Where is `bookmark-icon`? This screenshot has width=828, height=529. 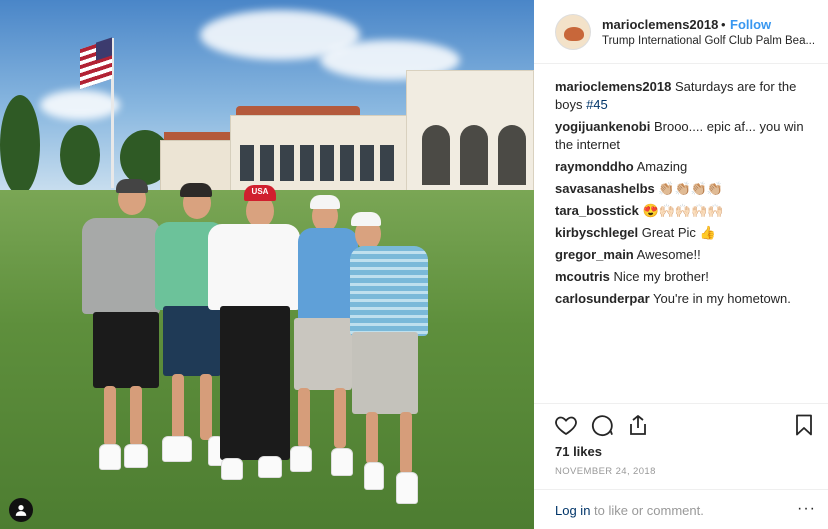
bookmark-icon is located at coordinates (804, 425).